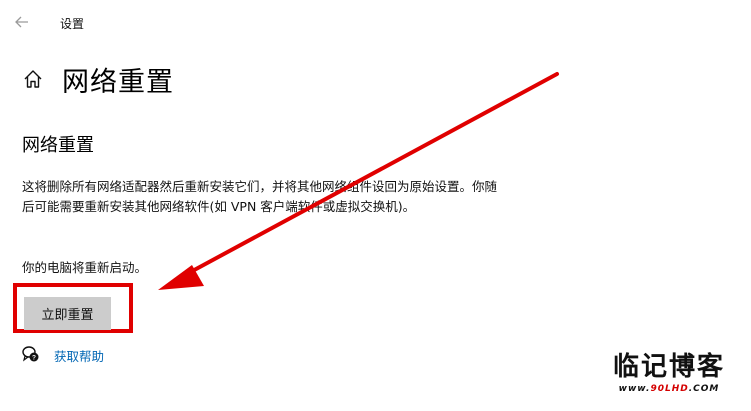  I want to click on watermark-title: 临记博客, so click(668, 367).